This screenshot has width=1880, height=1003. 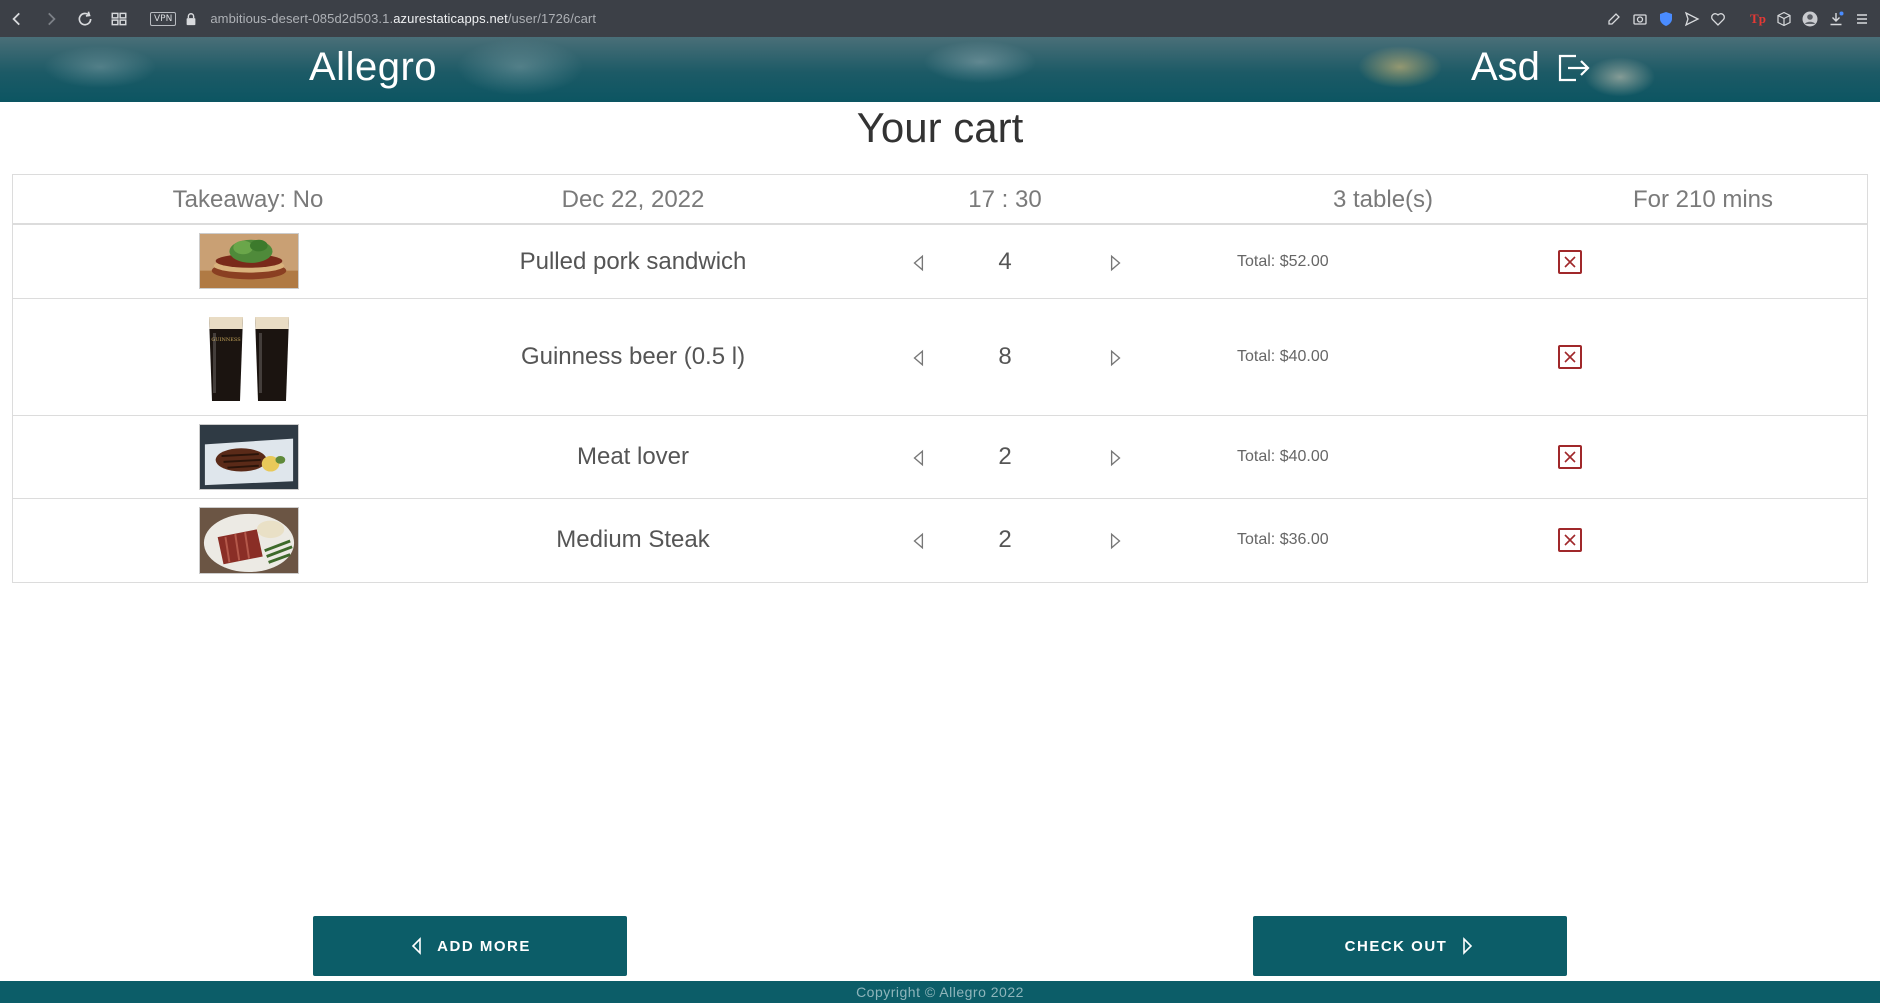 I want to click on lock-icon, so click(x=191, y=19).